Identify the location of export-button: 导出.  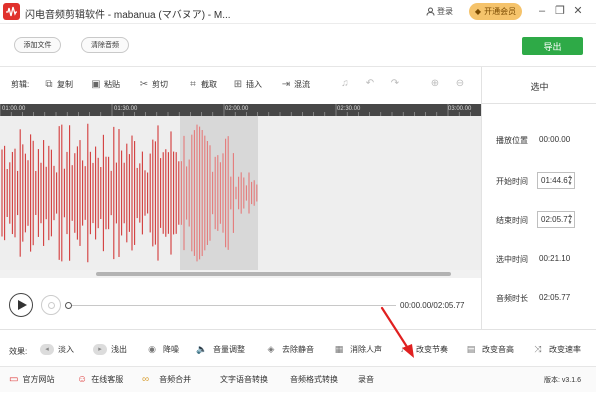
(552, 46).